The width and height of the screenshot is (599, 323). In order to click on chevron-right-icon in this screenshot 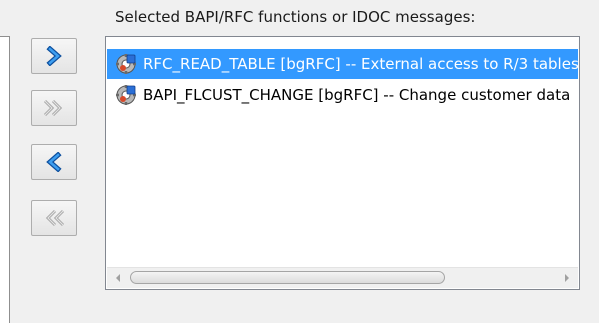, I will do `click(54, 56)`.